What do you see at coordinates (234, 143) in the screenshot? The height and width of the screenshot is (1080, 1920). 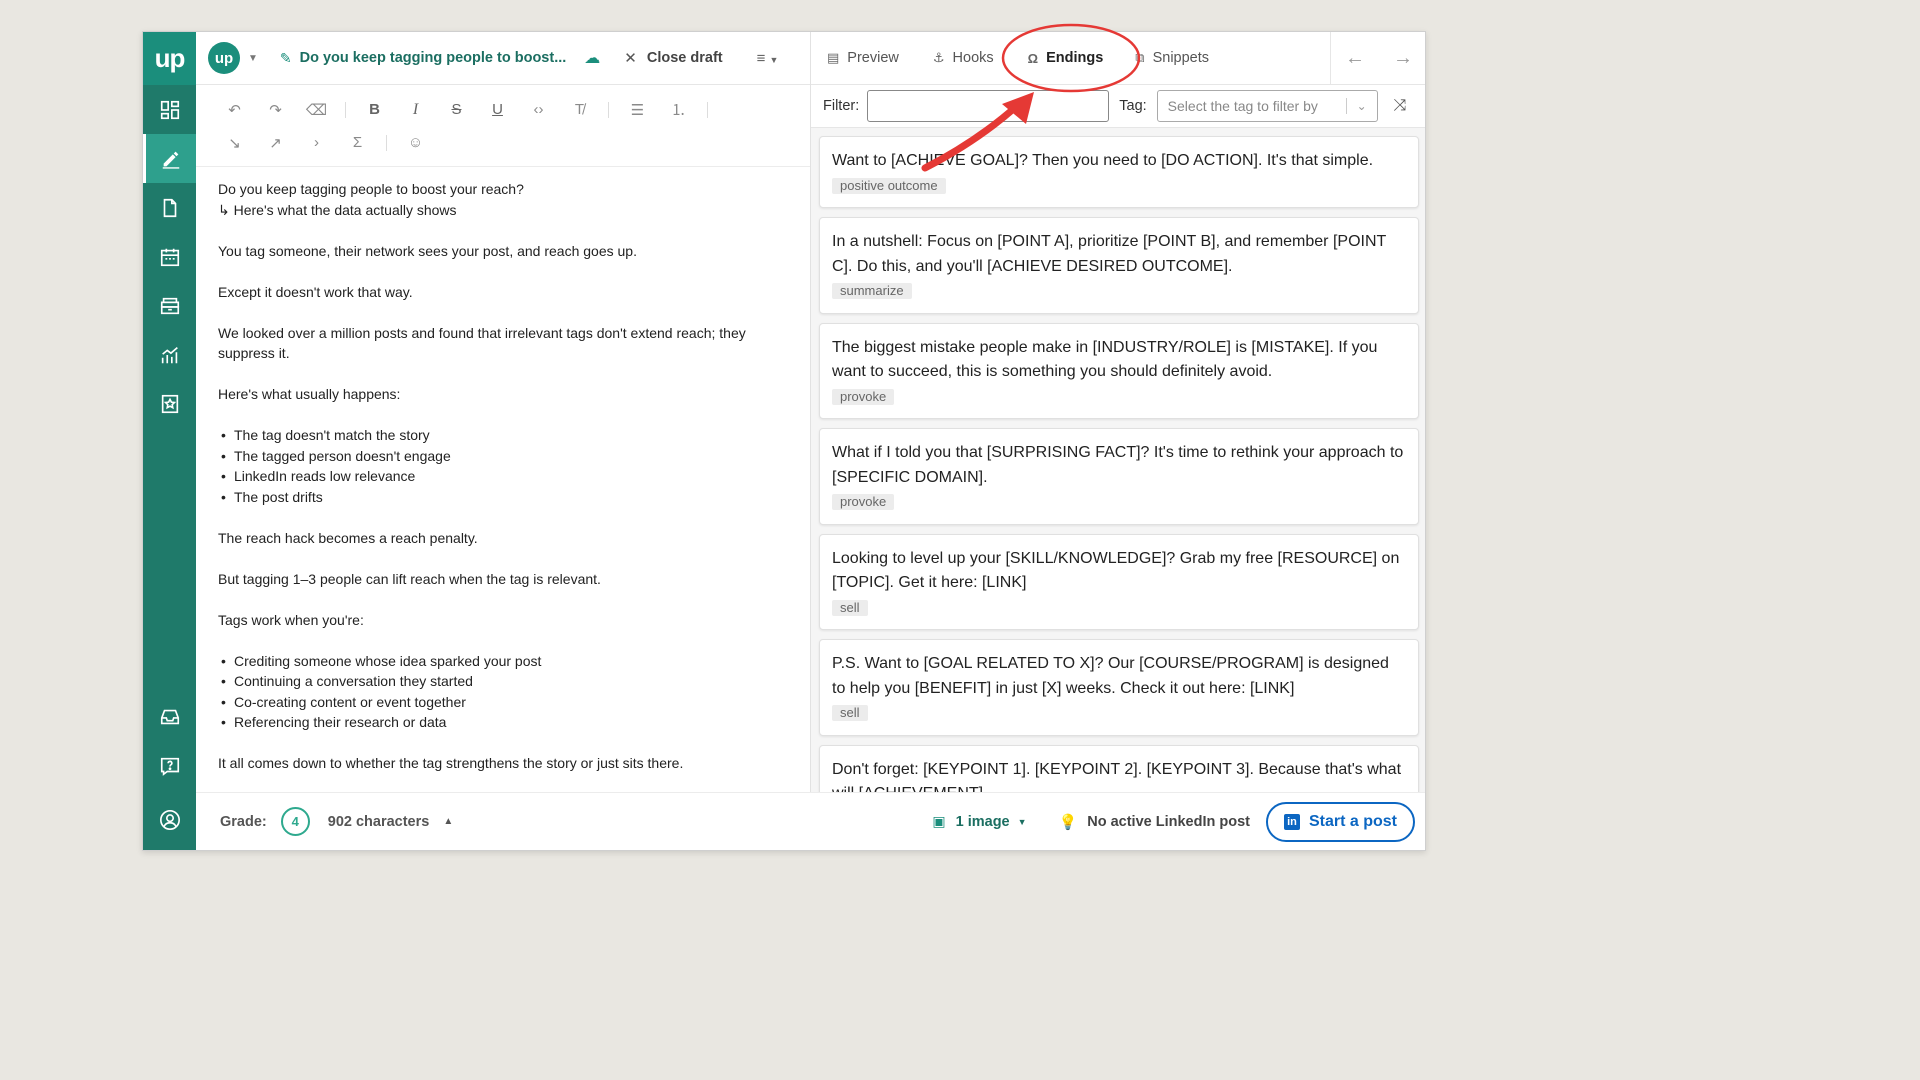 I see `arrow-down-right-icon: ↘` at bounding box center [234, 143].